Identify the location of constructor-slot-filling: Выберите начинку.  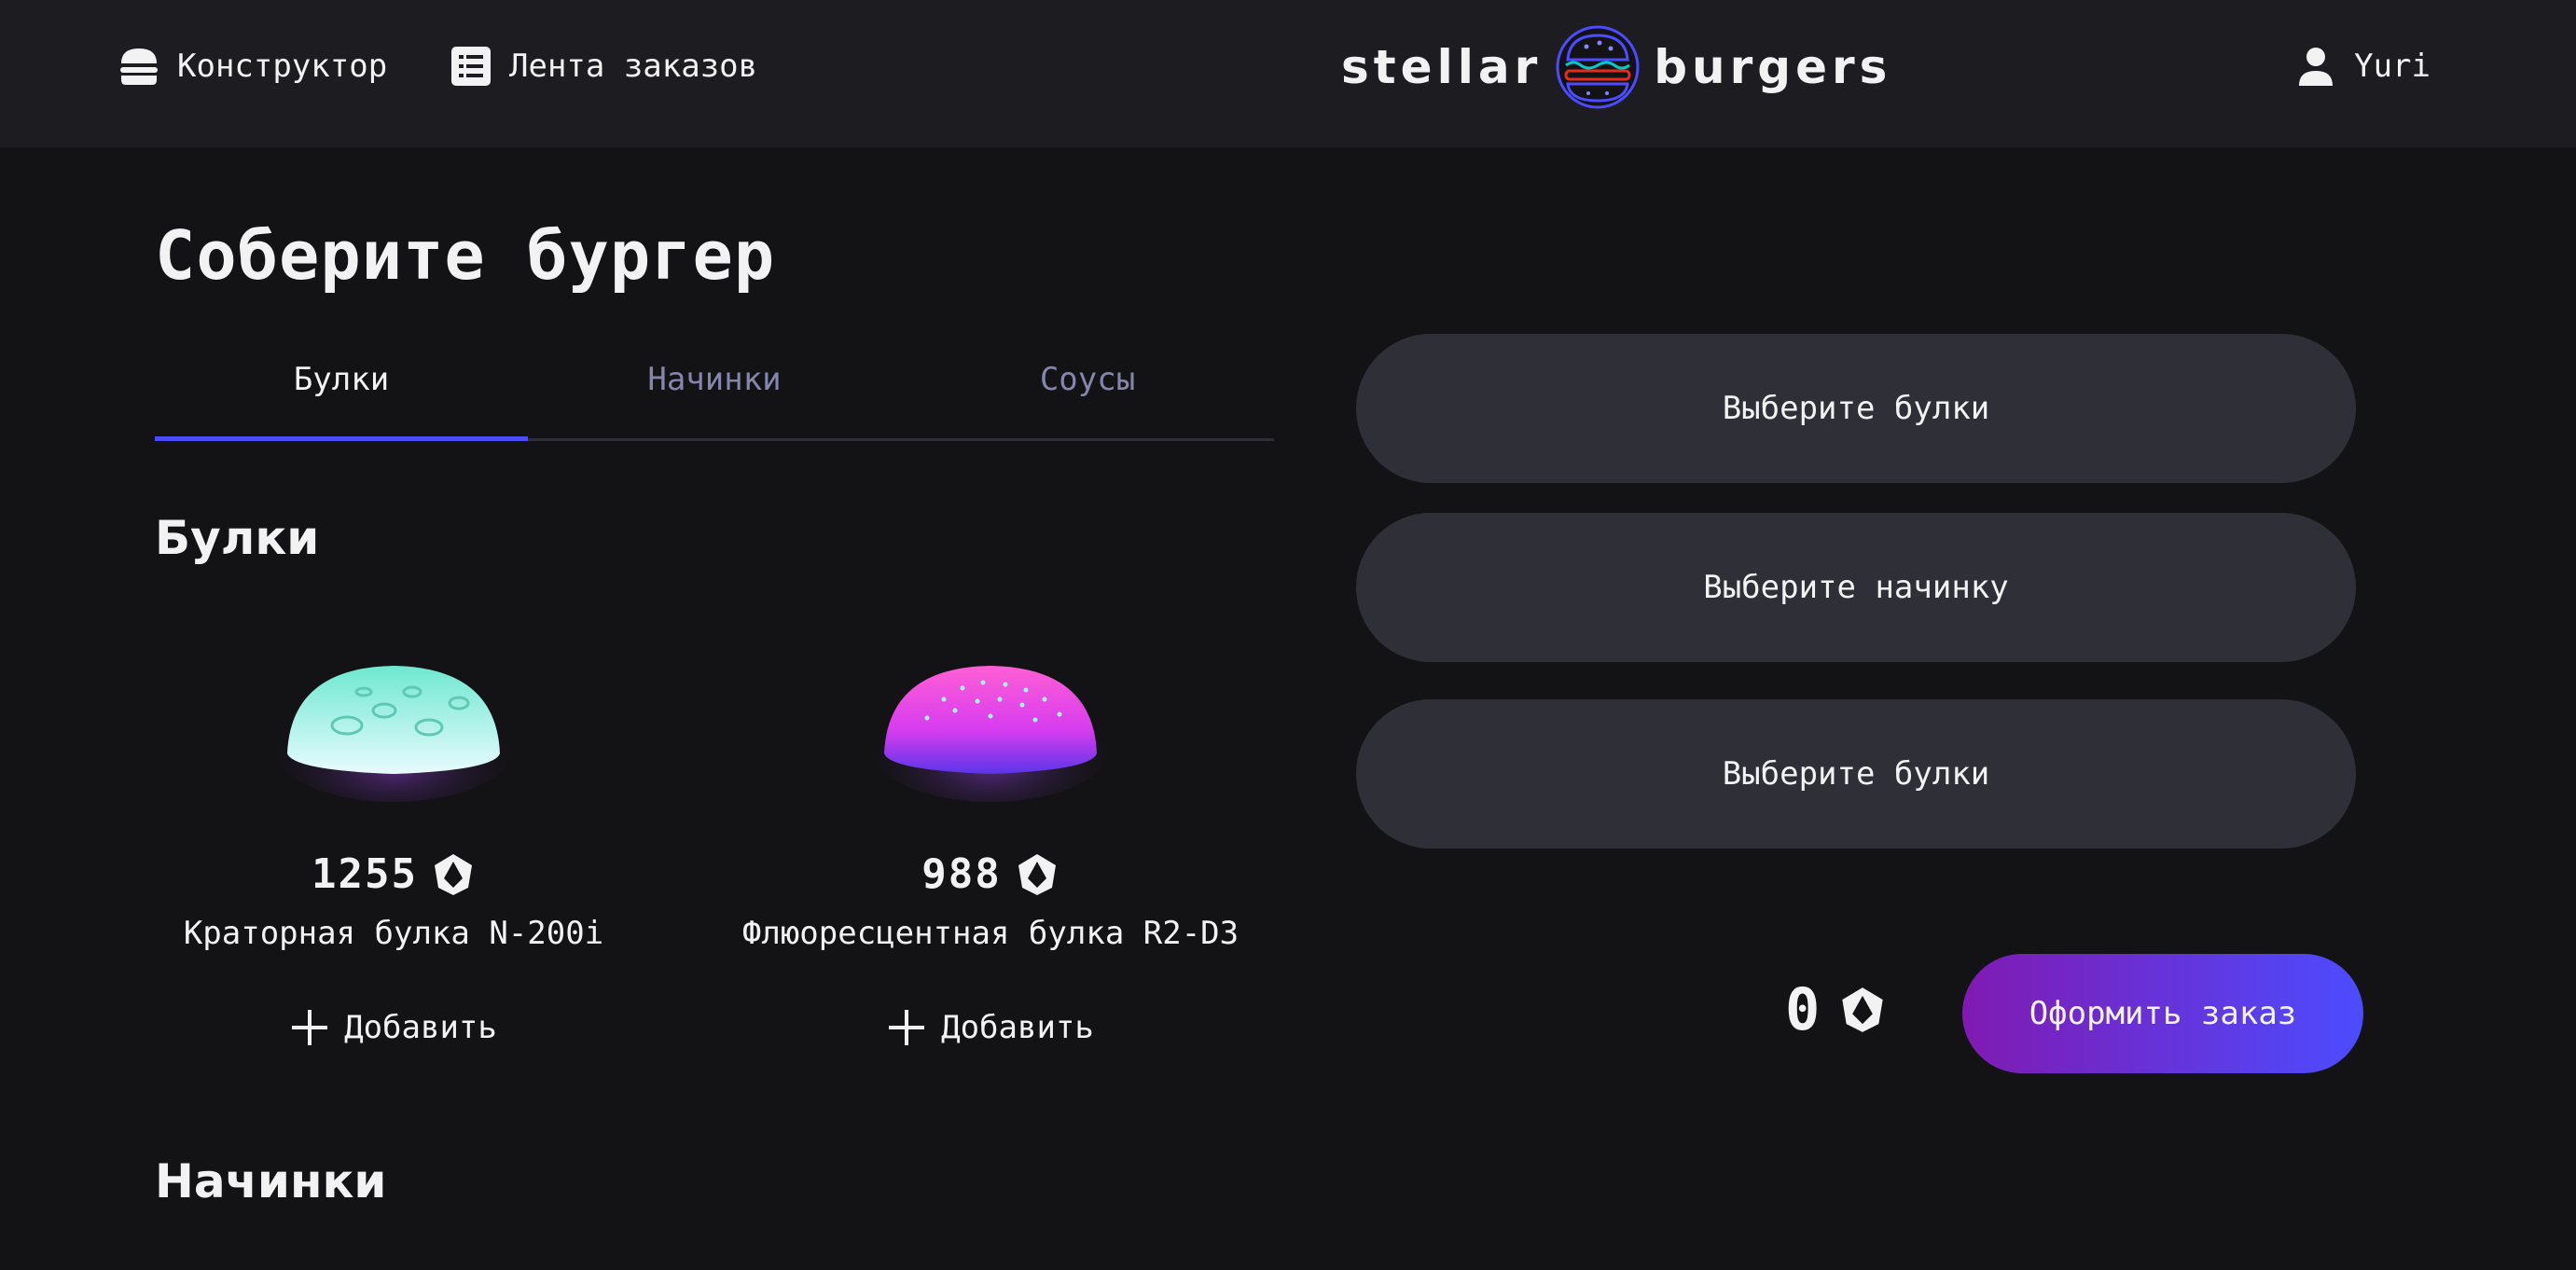
(1856, 587).